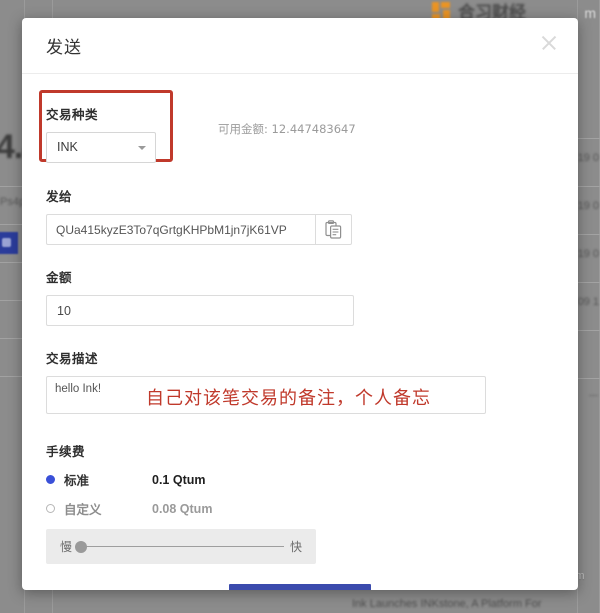 This screenshot has height=613, width=600. Describe the element at coordinates (101, 147) in the screenshot. I see `transaction-type-select: INK` at that location.